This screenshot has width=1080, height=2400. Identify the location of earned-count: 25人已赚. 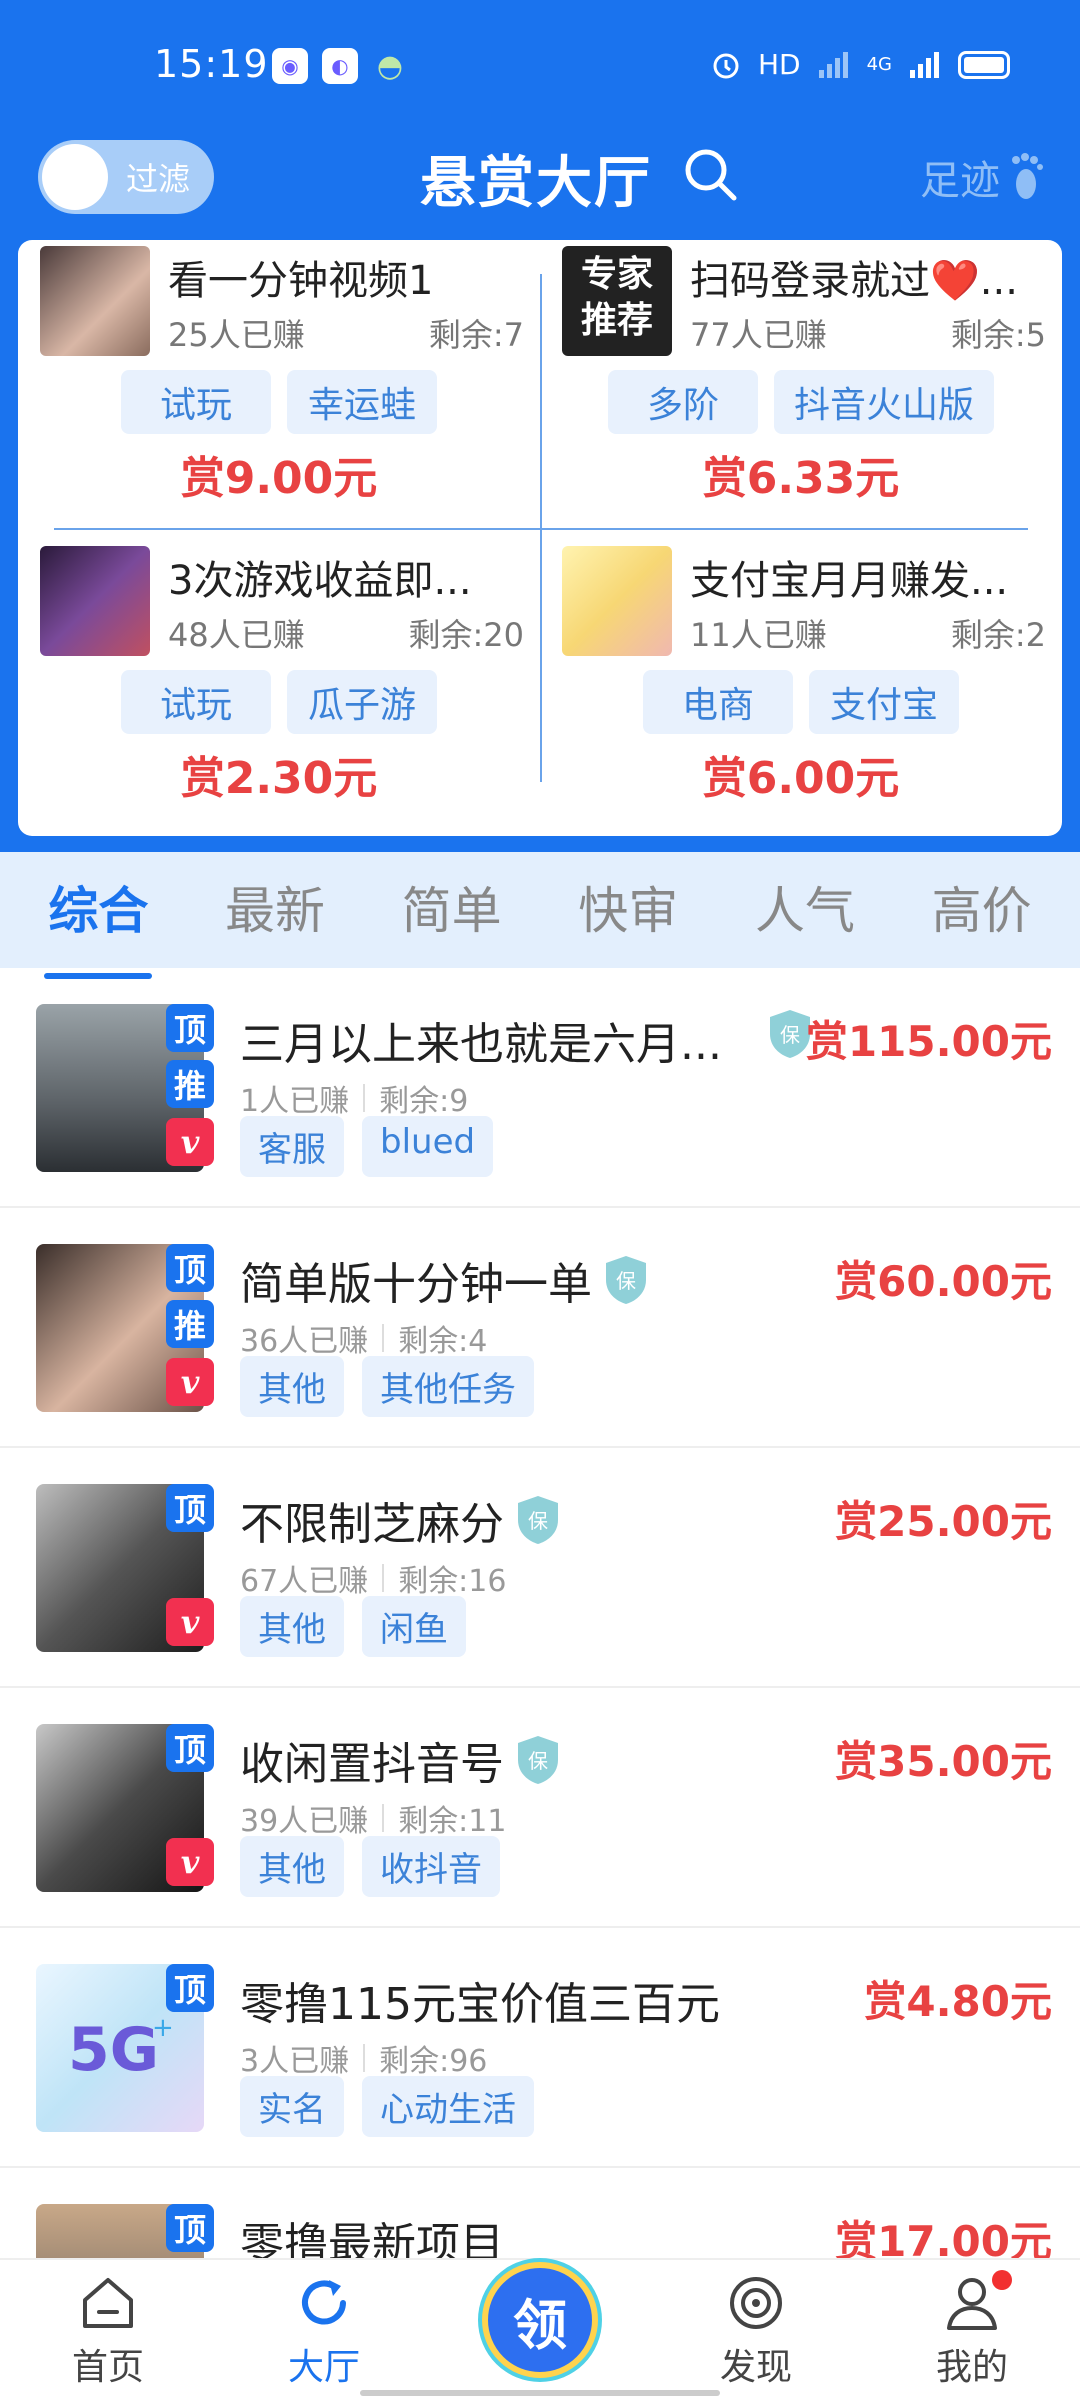
(236, 335).